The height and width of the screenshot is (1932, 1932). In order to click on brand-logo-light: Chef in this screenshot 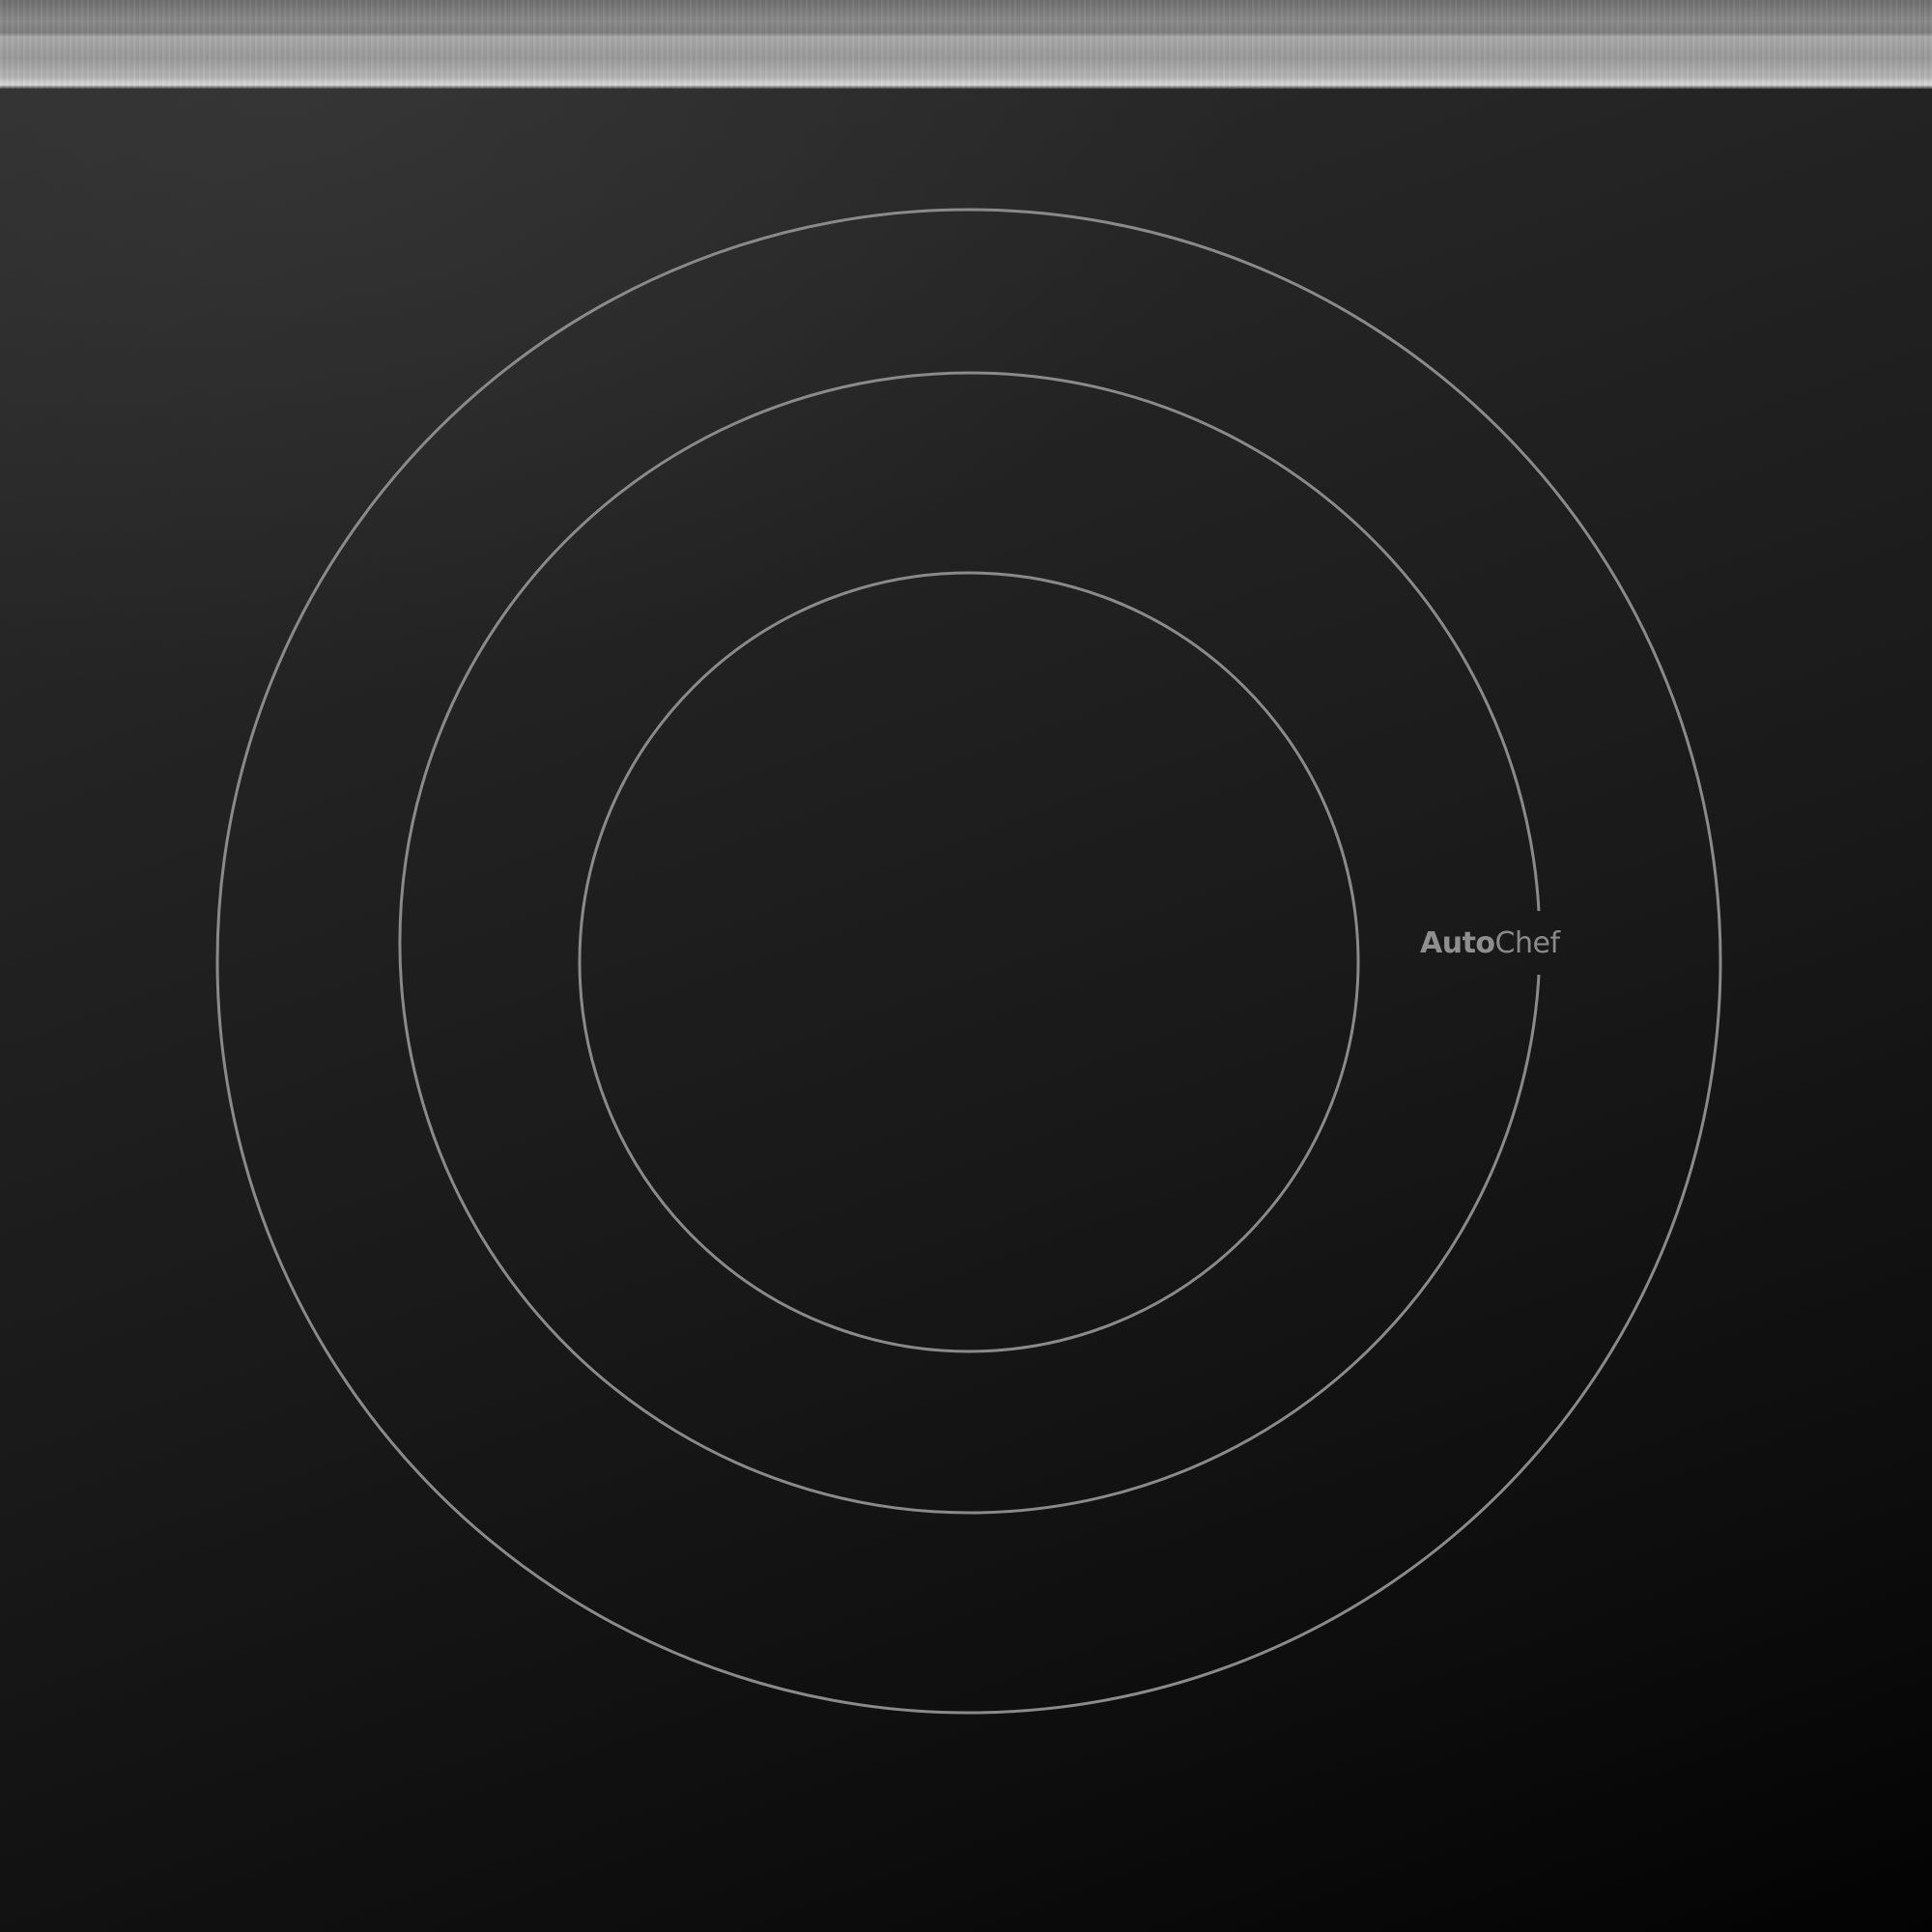, I will do `click(1527, 943)`.